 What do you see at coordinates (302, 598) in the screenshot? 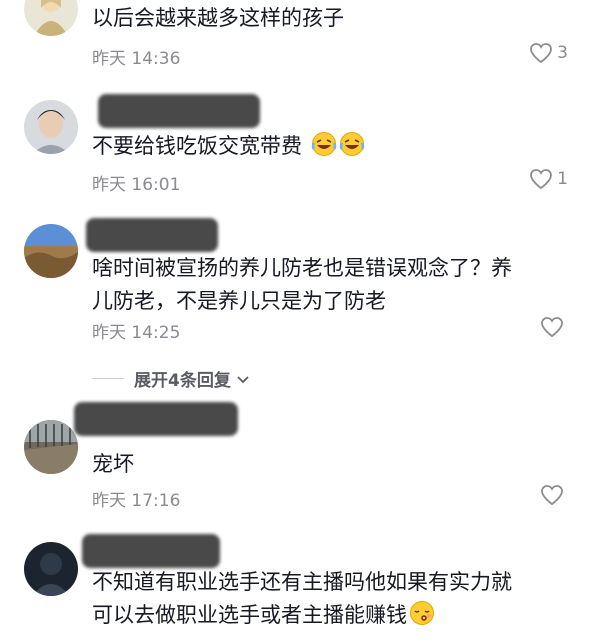
I see `comment-text: 不知道有职业选手还有主播吗他如果有实力就 可以去做职业选手或者主播能赚钱` at bounding box center [302, 598].